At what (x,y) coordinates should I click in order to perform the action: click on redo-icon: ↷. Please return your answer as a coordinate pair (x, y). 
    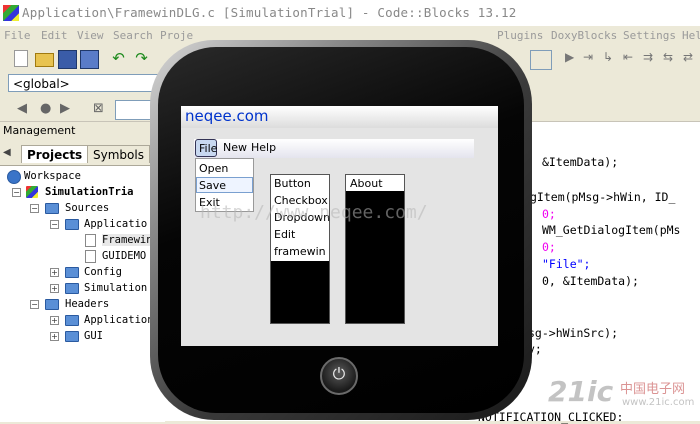
    Looking at the image, I should click on (141, 58).